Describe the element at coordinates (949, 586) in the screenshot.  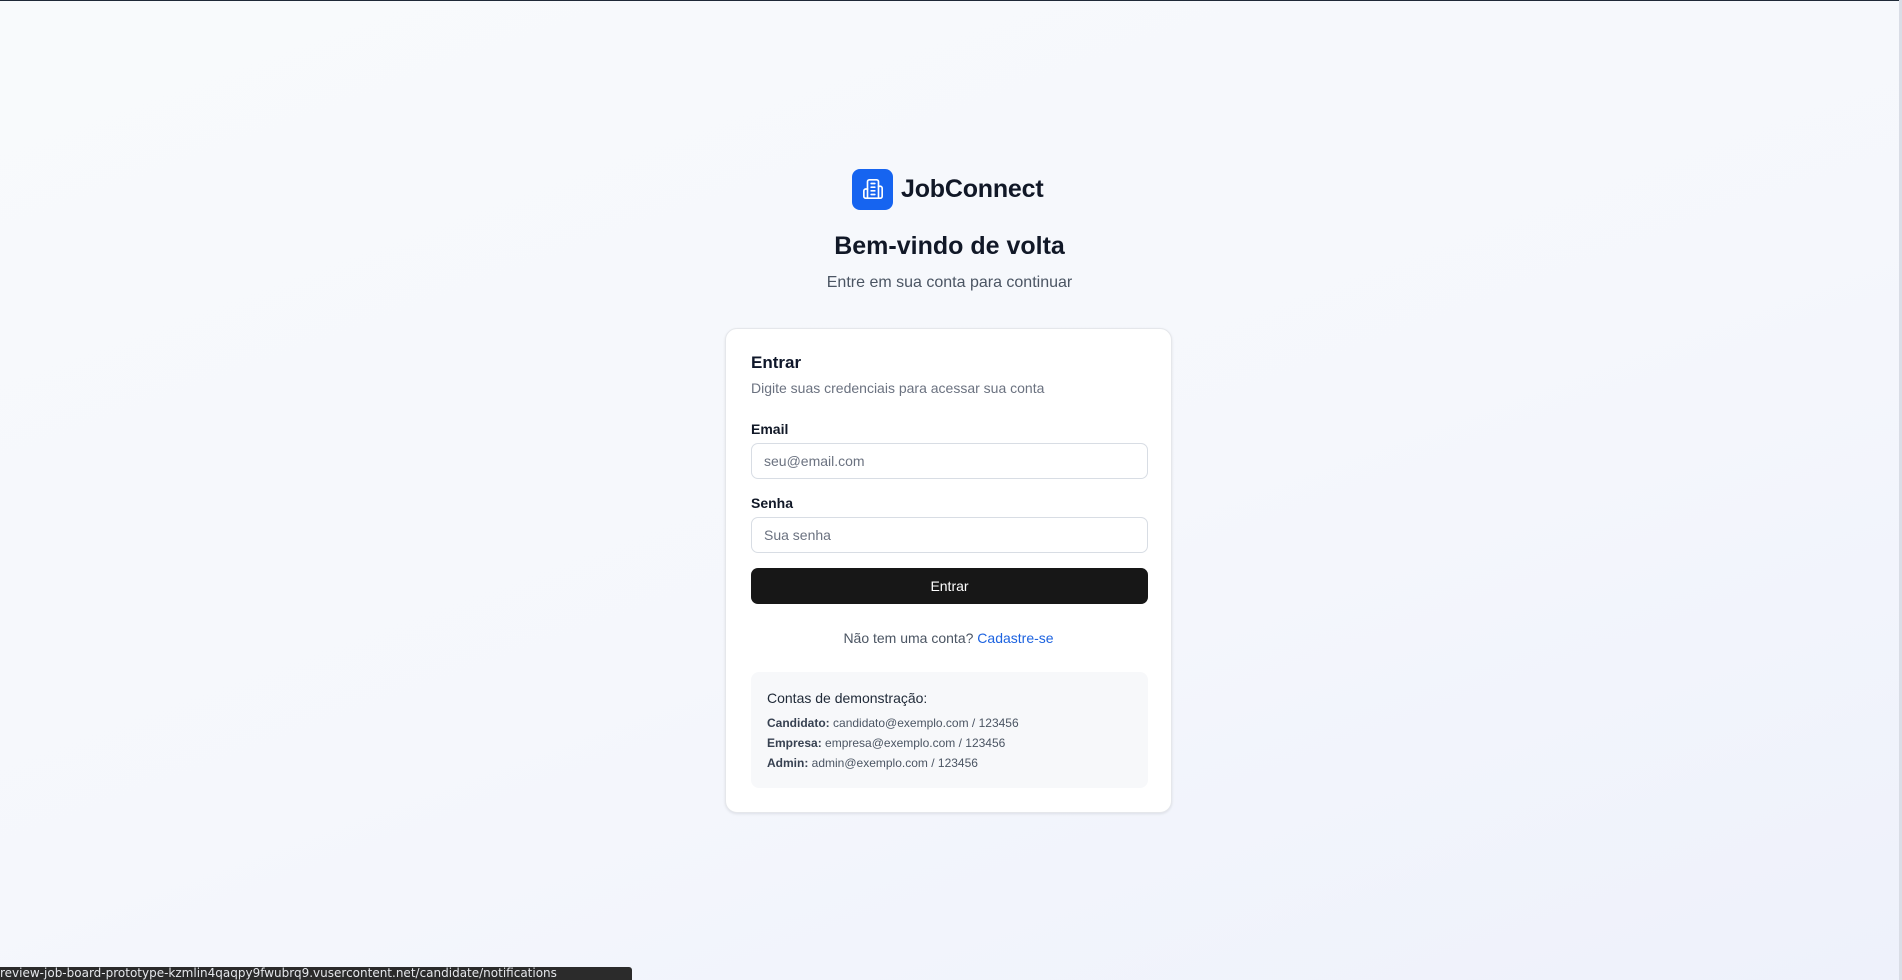
I see `login-button: Entrar` at that location.